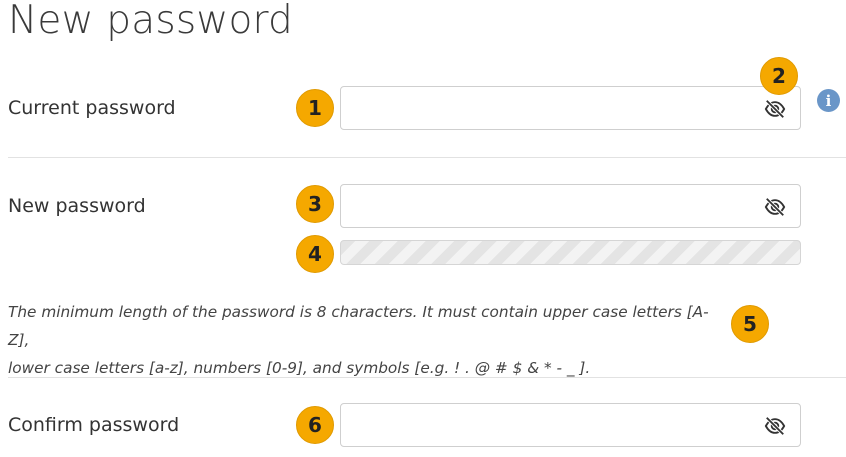 This screenshot has width=846, height=457. What do you see at coordinates (94, 425) in the screenshot?
I see `confirm-password-label: Confirm password` at bounding box center [94, 425].